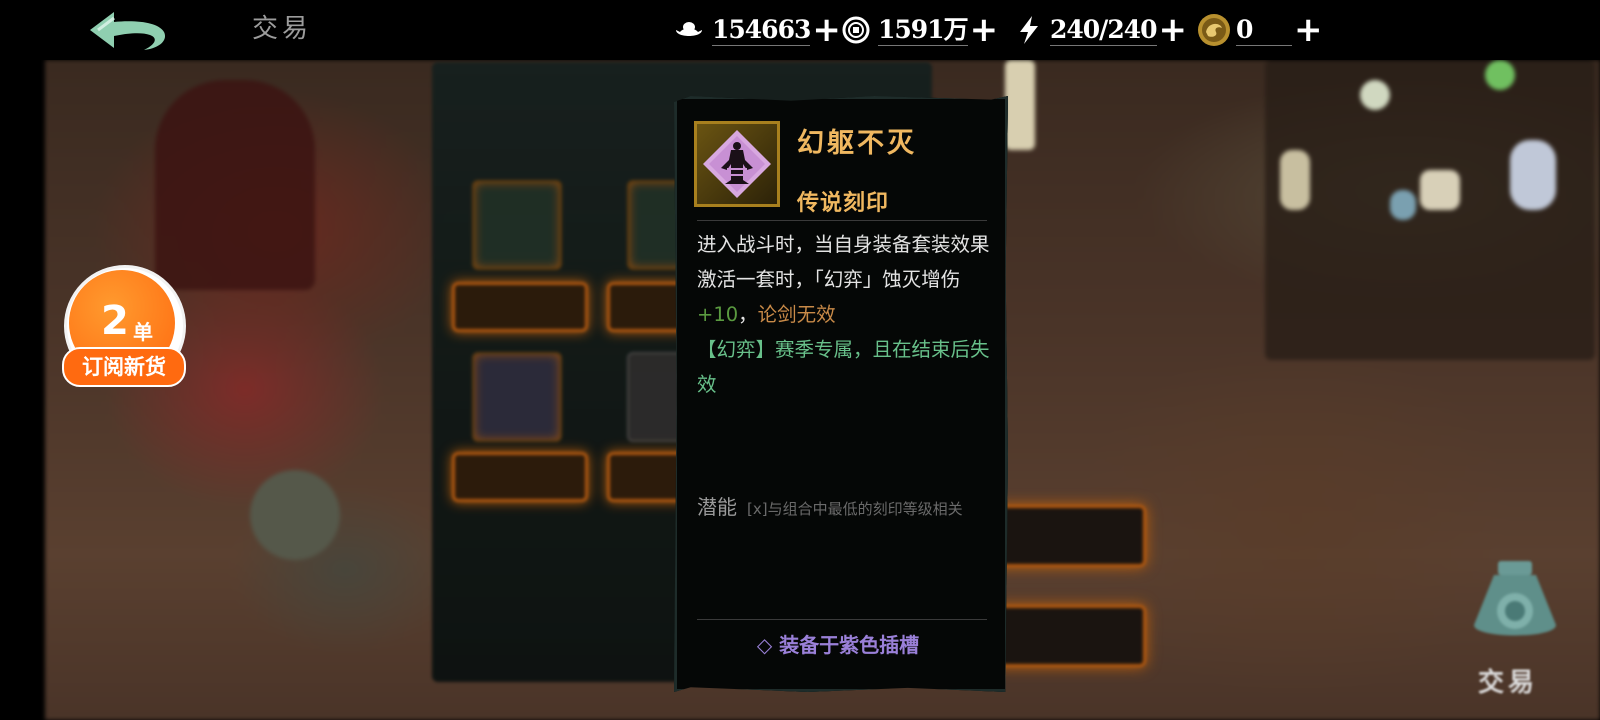  I want to click on subscribe-unit: 单, so click(143, 332).